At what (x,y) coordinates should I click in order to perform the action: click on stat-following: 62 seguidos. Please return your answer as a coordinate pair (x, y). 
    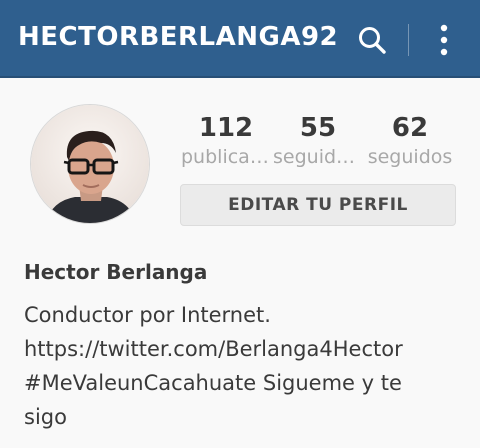
    Looking at the image, I should click on (410, 141).